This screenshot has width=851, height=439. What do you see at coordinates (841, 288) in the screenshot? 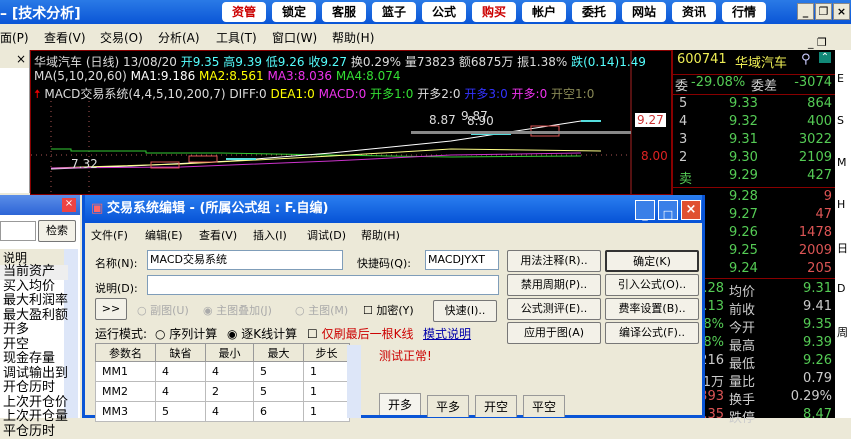
I see `side-tool-button: D` at bounding box center [841, 288].